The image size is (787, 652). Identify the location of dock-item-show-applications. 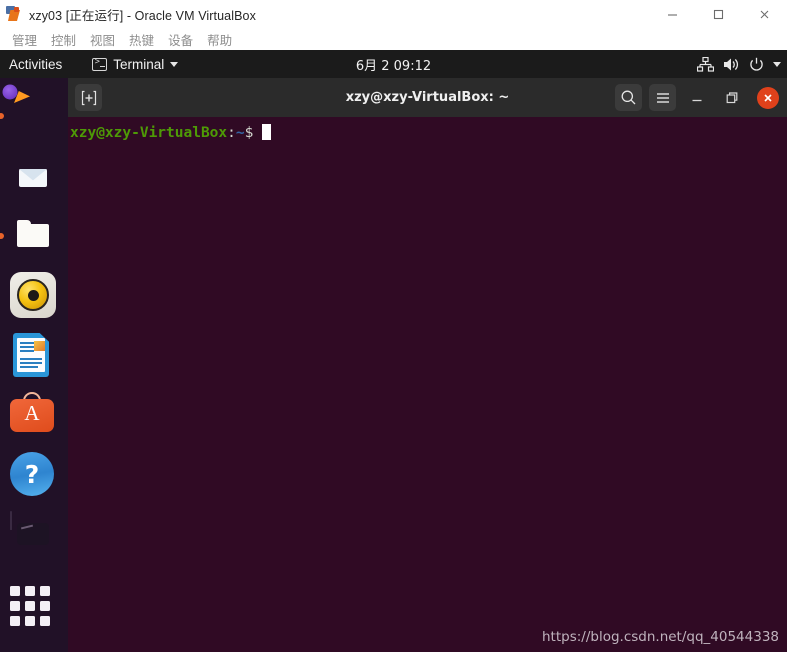
(34, 599).